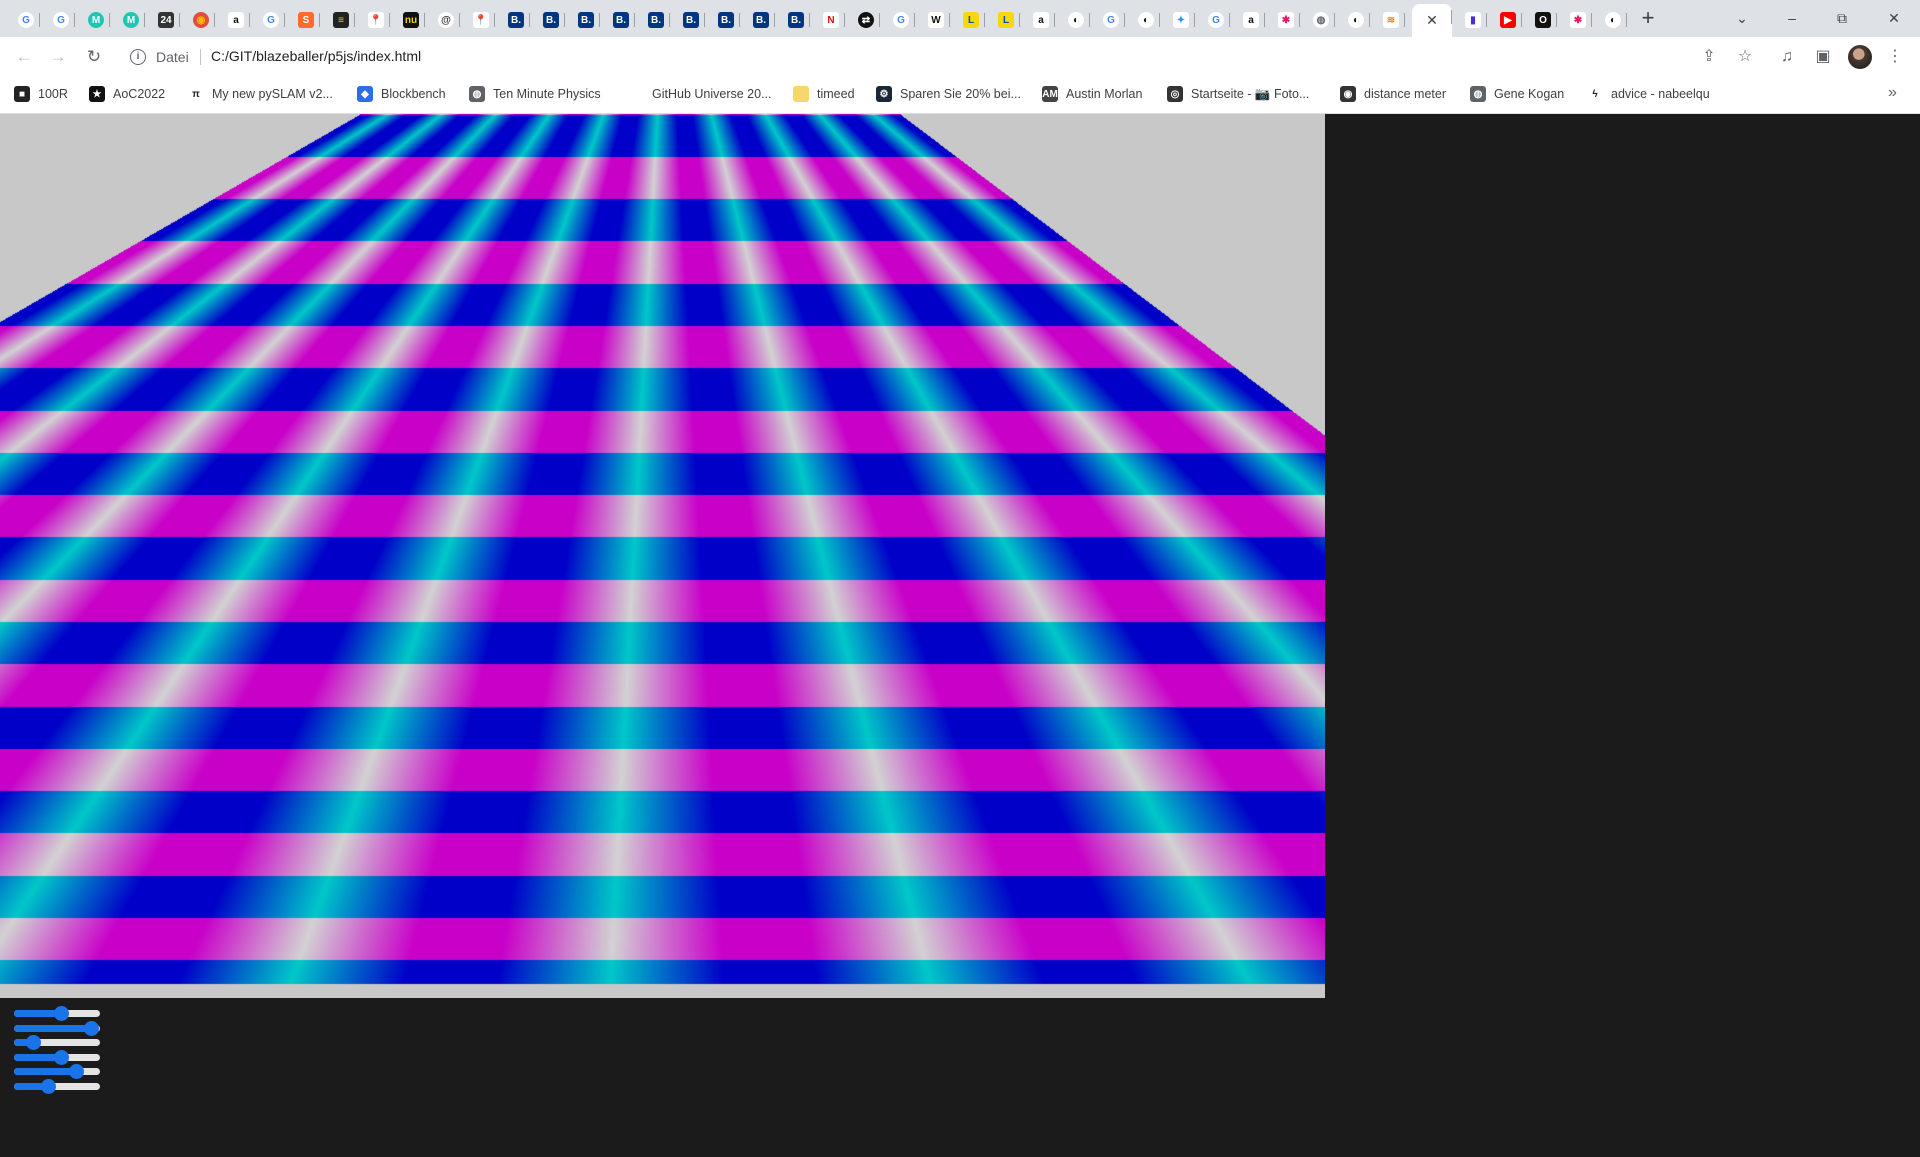 This screenshot has width=1920, height=1157. I want to click on close-icon: ✕, so click(1432, 20).